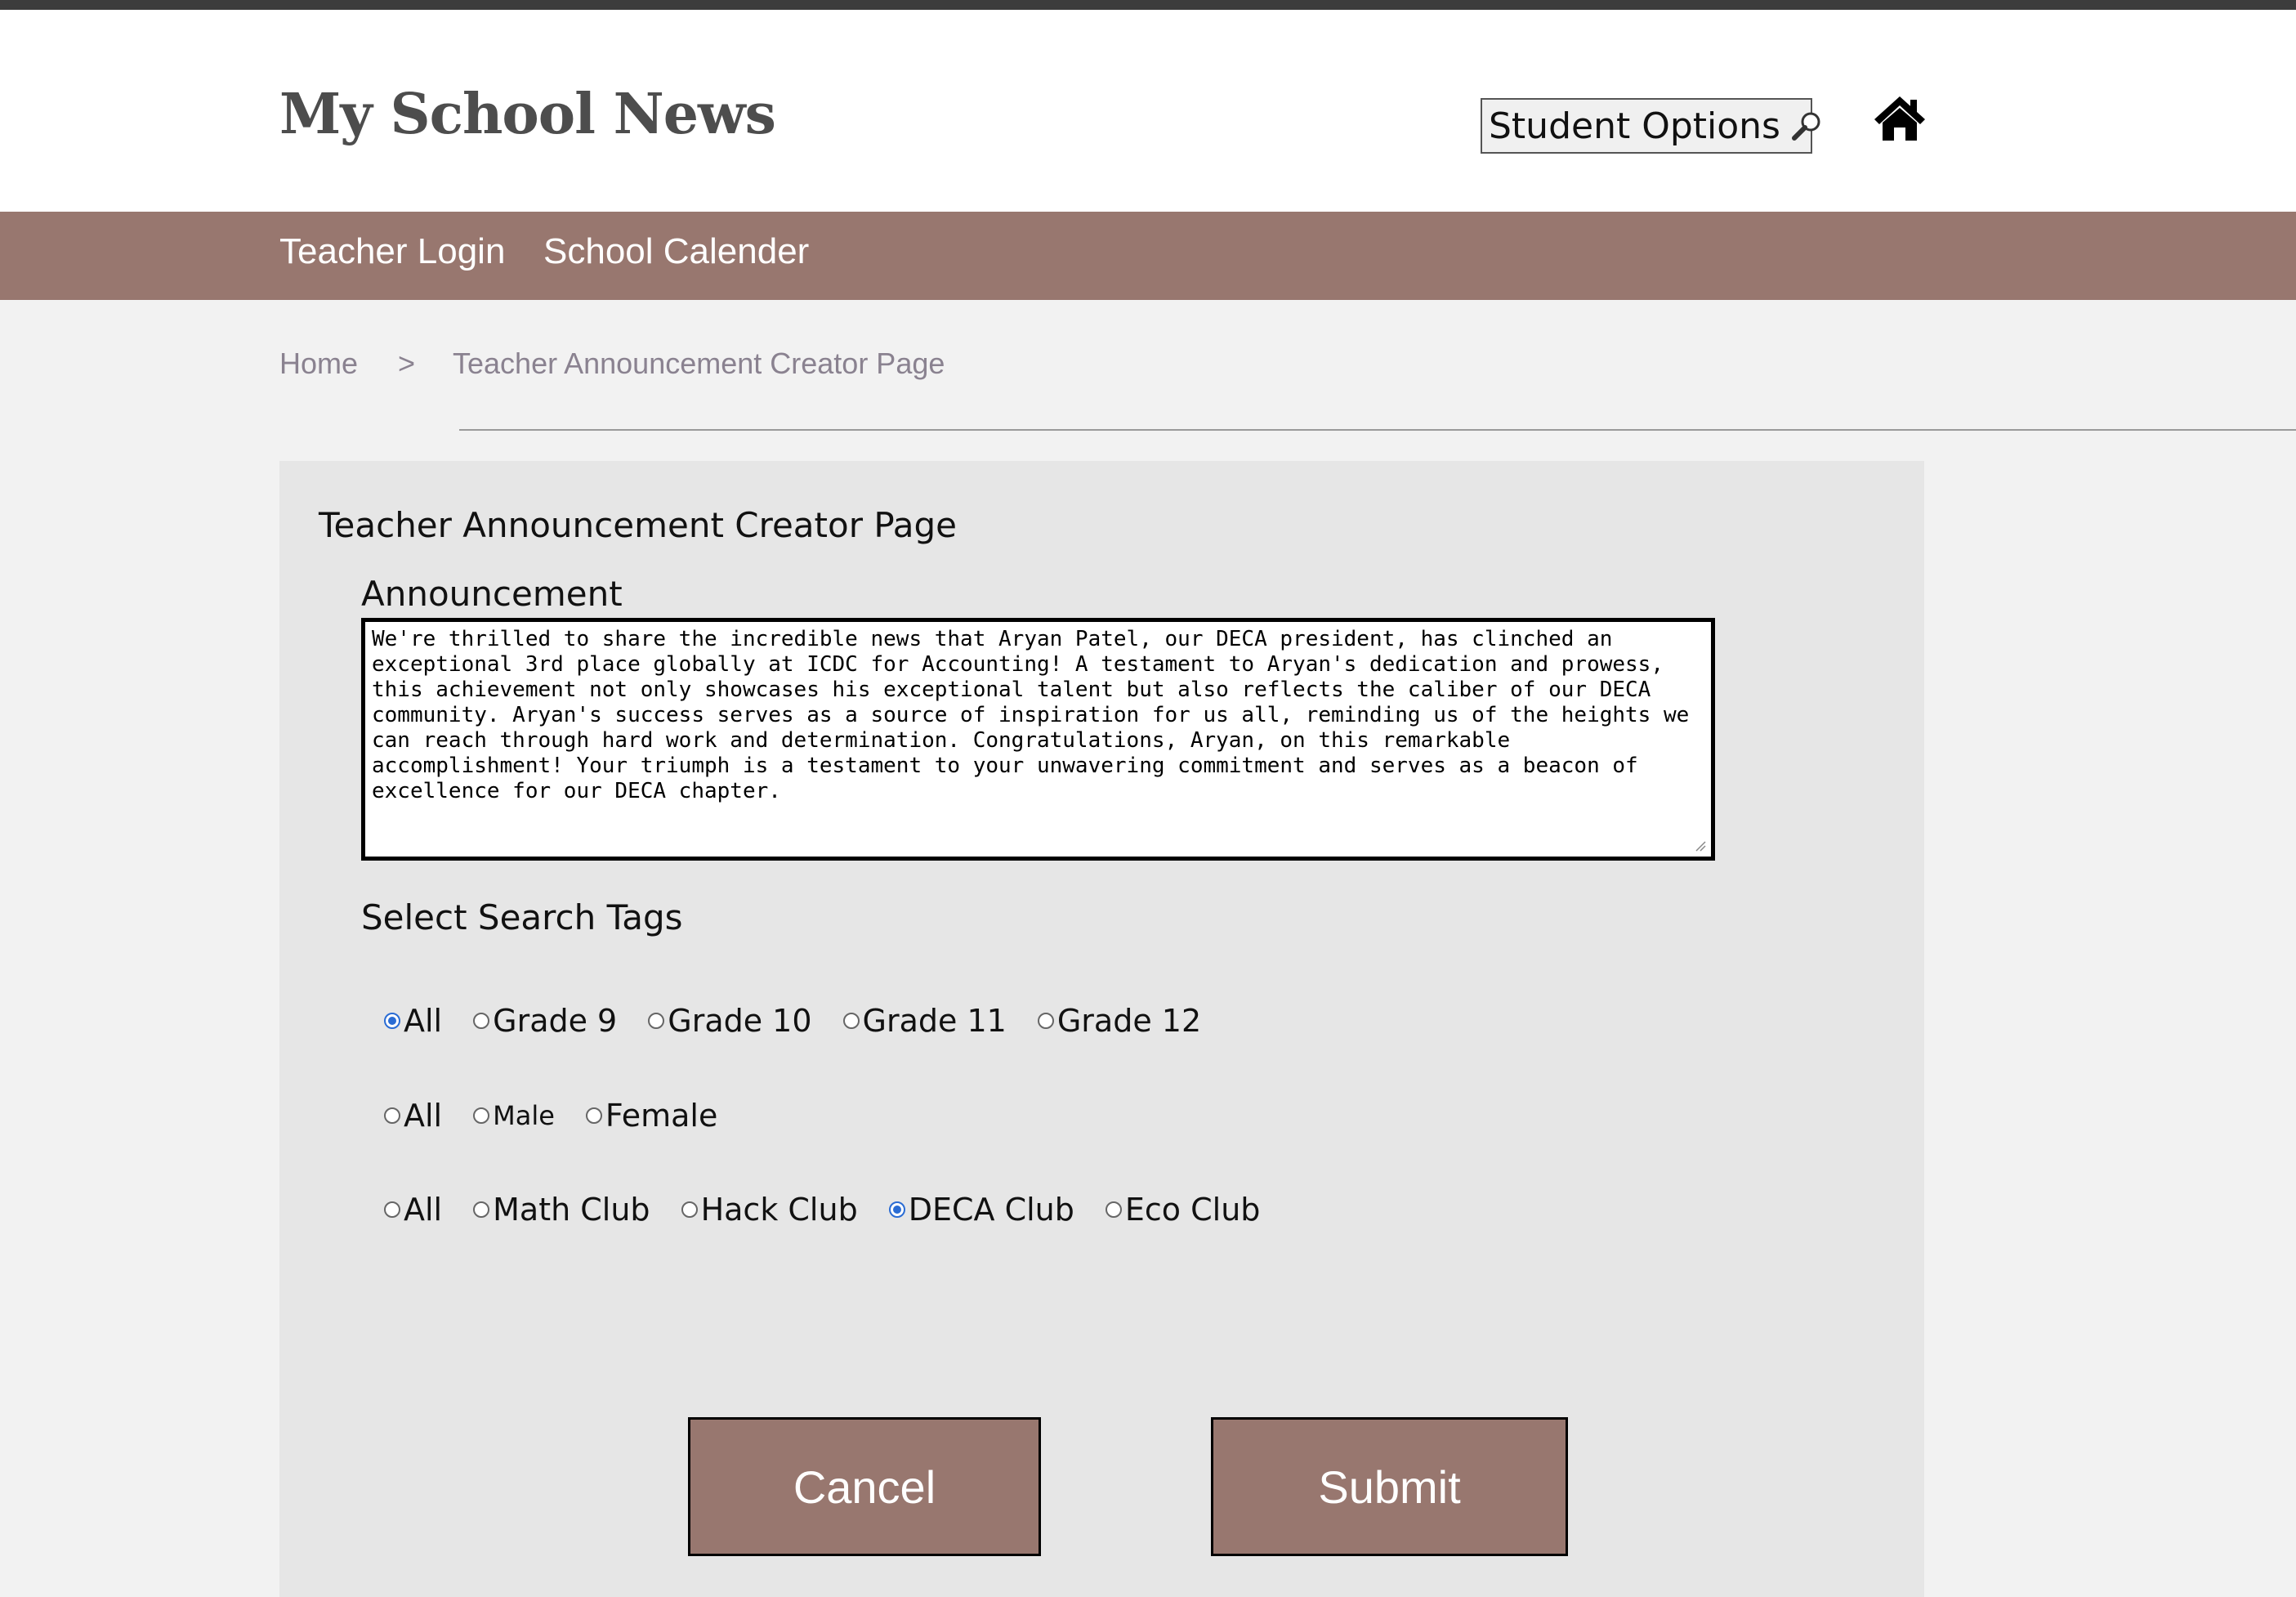 The height and width of the screenshot is (1597, 2296). Describe the element at coordinates (699, 363) in the screenshot. I see `breadcrumb-current: Teacher Announcement Creator Page` at that location.